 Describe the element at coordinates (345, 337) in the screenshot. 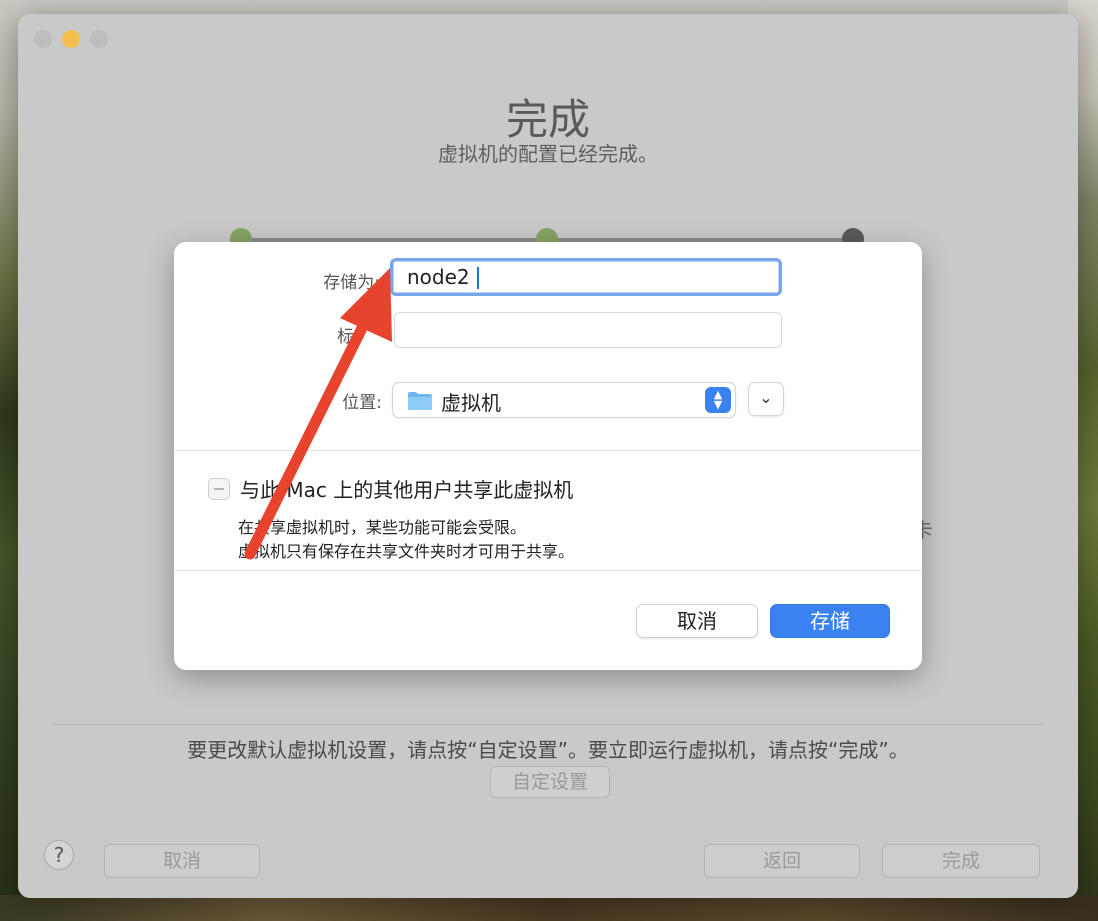

I see `tags-label: 标` at that location.